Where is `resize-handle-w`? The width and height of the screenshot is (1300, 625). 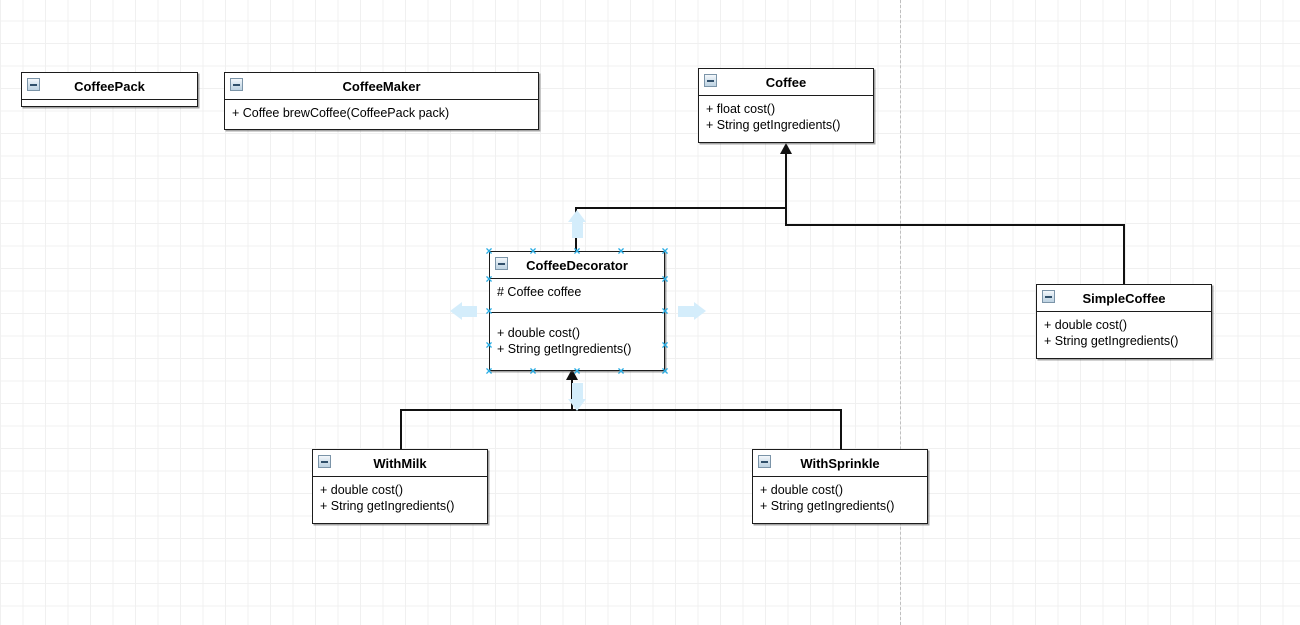 resize-handle-w is located at coordinates (489, 311).